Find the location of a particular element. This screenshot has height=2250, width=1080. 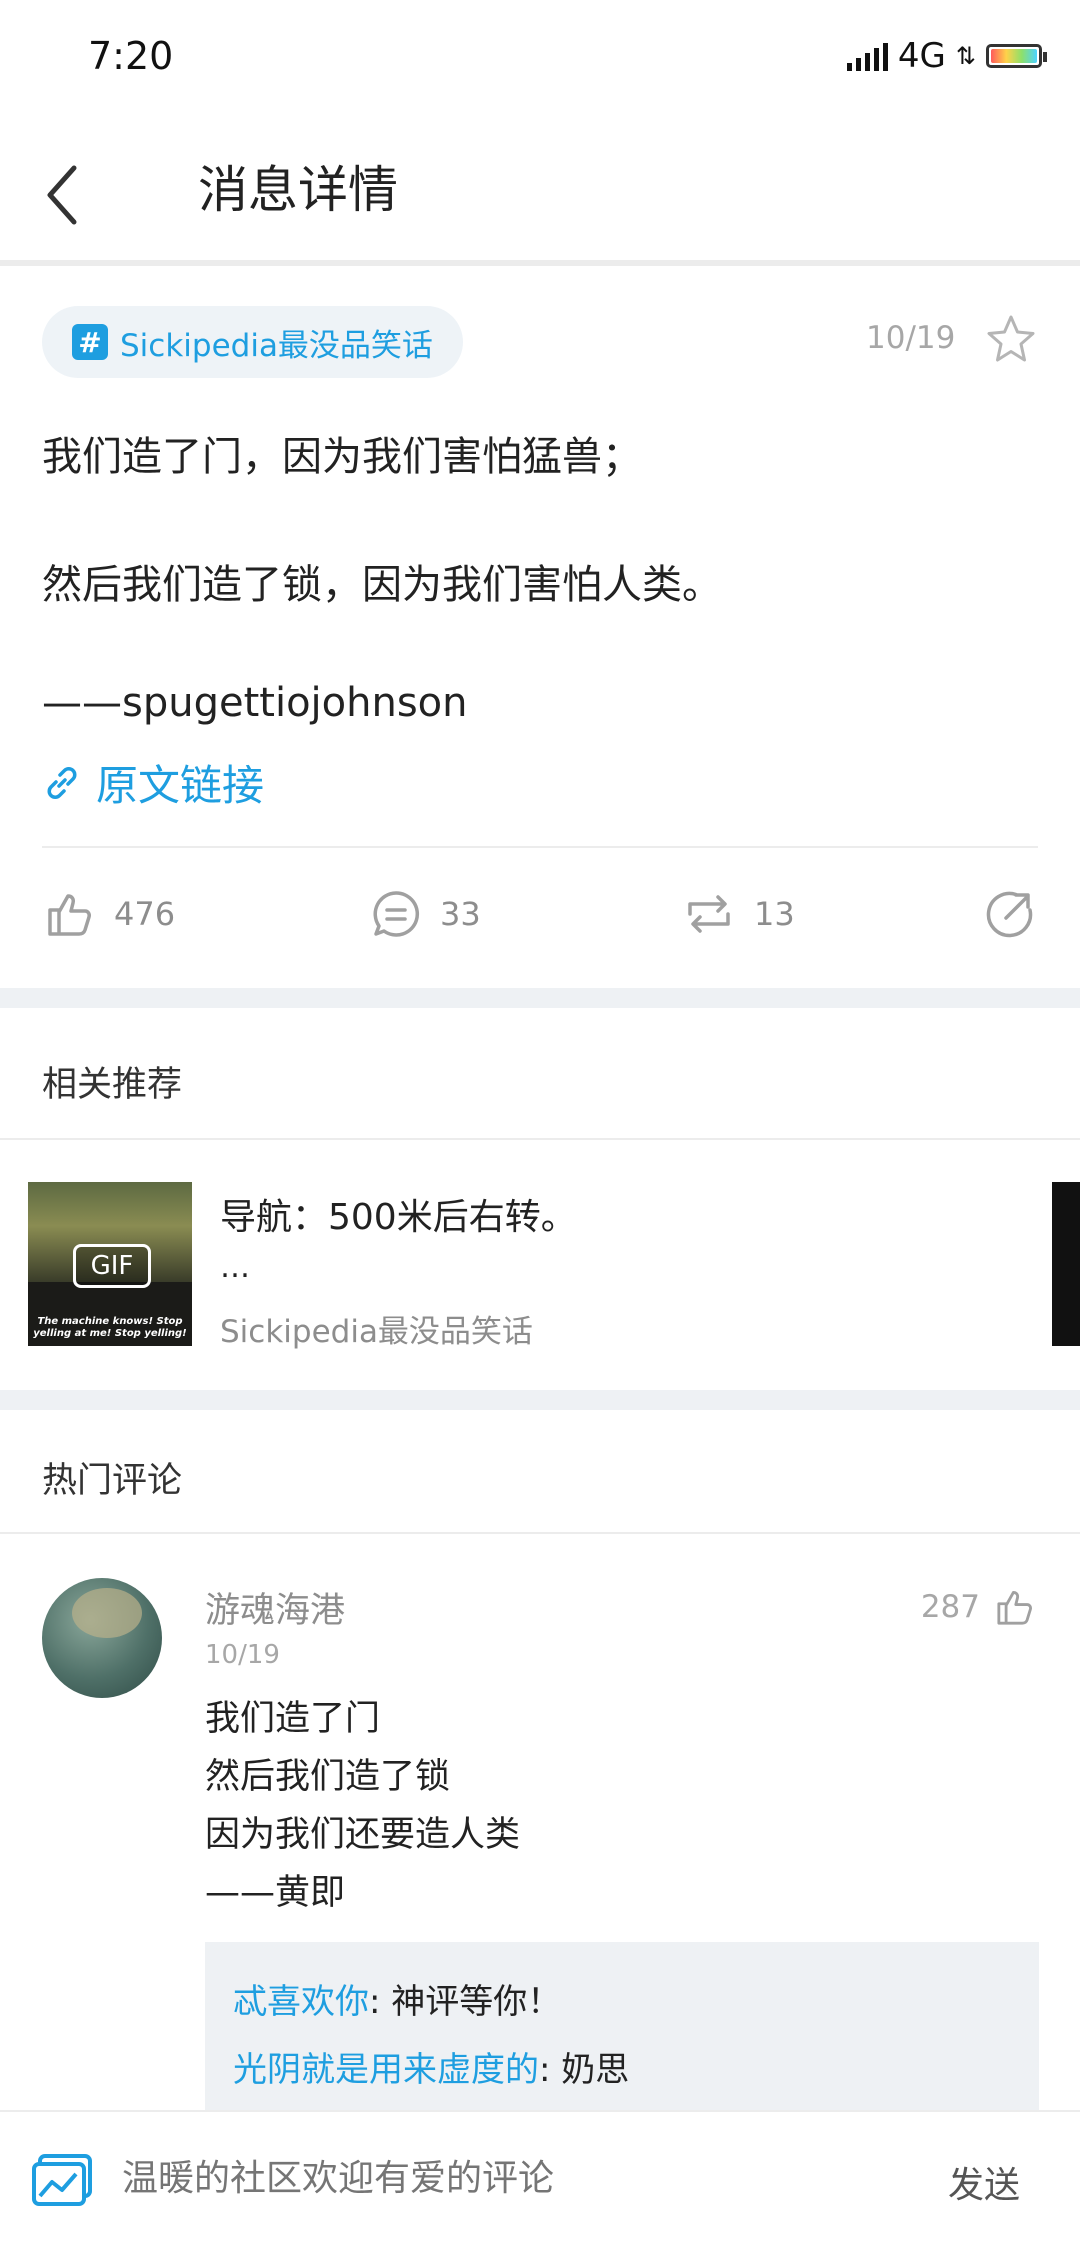

back-icon is located at coordinates (65, 195).